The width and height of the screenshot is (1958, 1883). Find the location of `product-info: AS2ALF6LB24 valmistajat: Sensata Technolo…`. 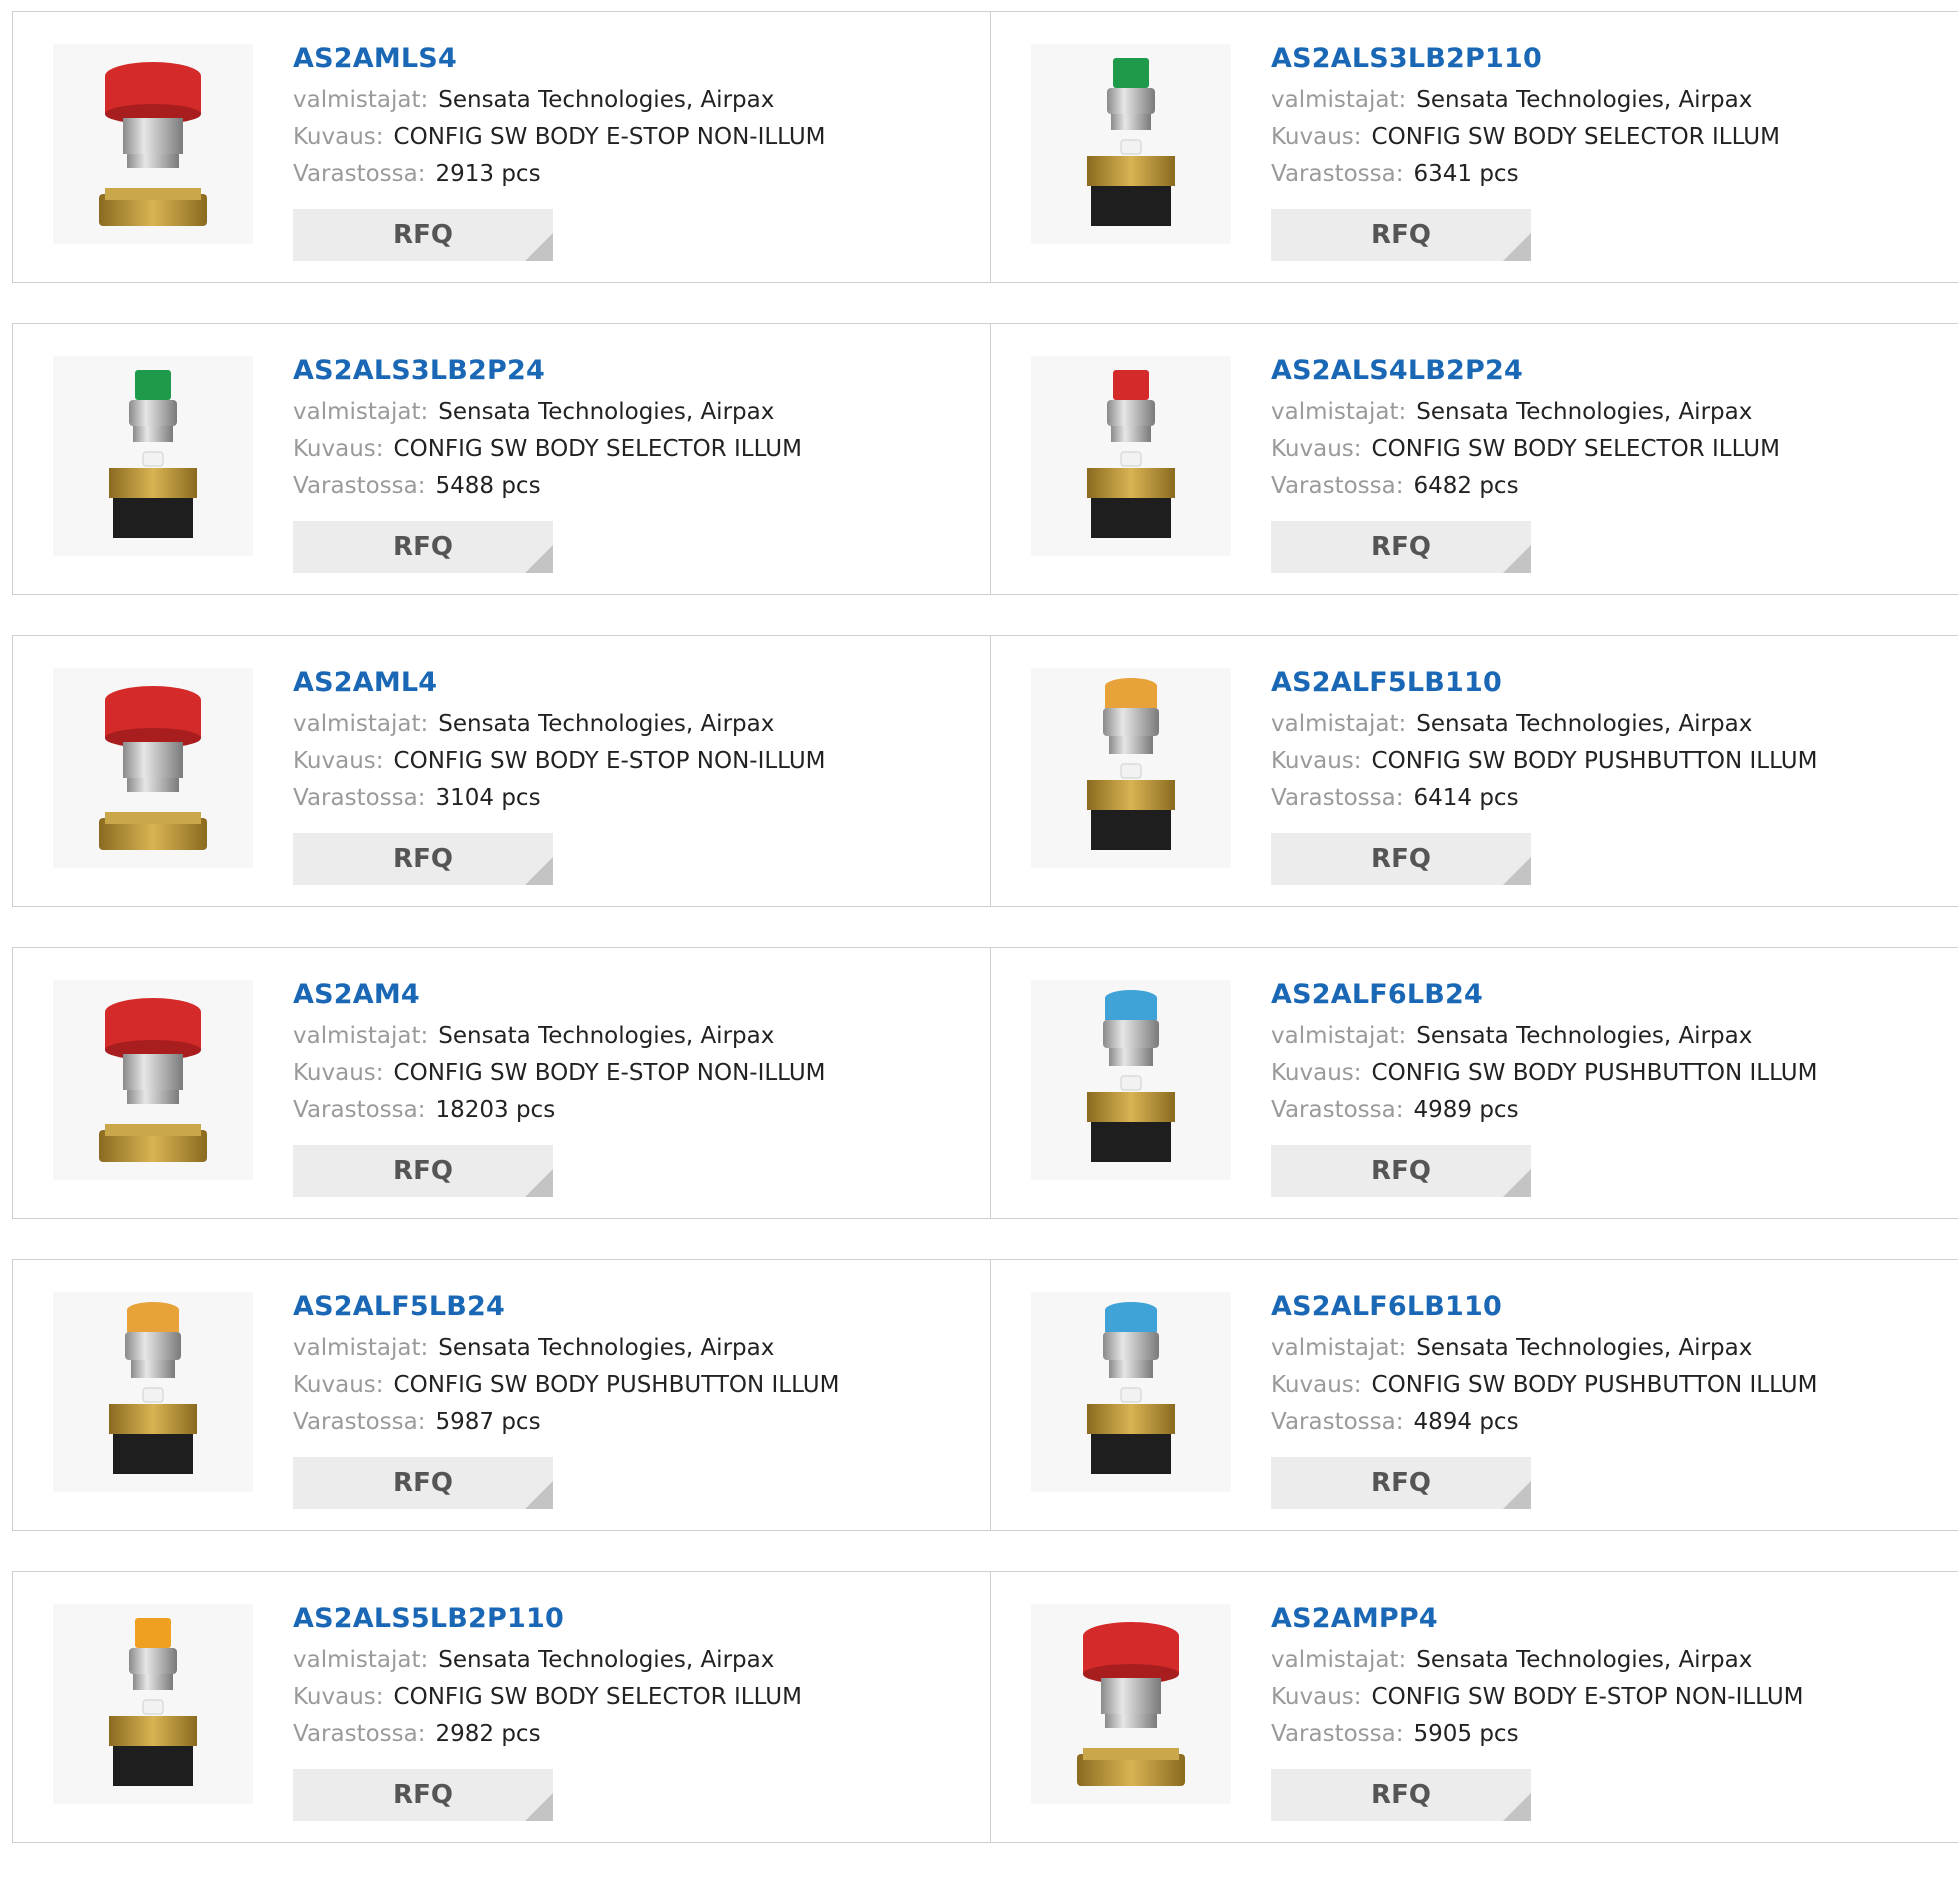

product-info: AS2ALF6LB24 valmistajat: Sensata Technolo… is located at coordinates (1544, 1087).